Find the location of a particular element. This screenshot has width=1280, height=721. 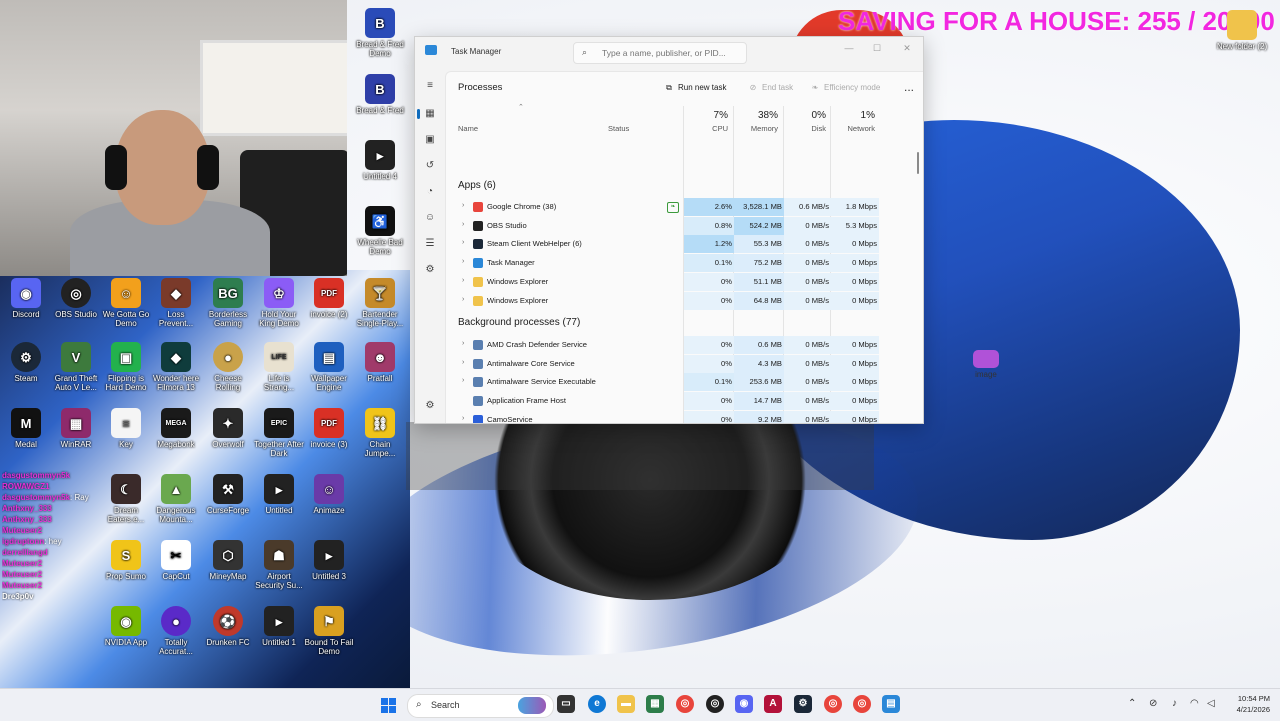

adobe-icon: A is located at coordinates (773, 704).